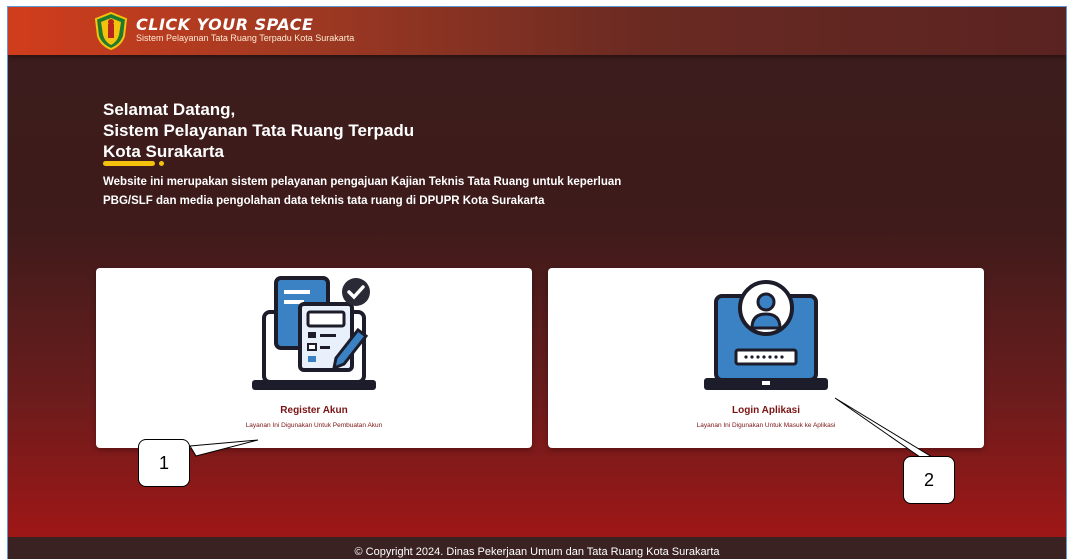 Image resolution: width=1075 pixels, height=559 pixels. What do you see at coordinates (314, 410) in the screenshot?
I see `register-card-title: Register Akun` at bounding box center [314, 410].